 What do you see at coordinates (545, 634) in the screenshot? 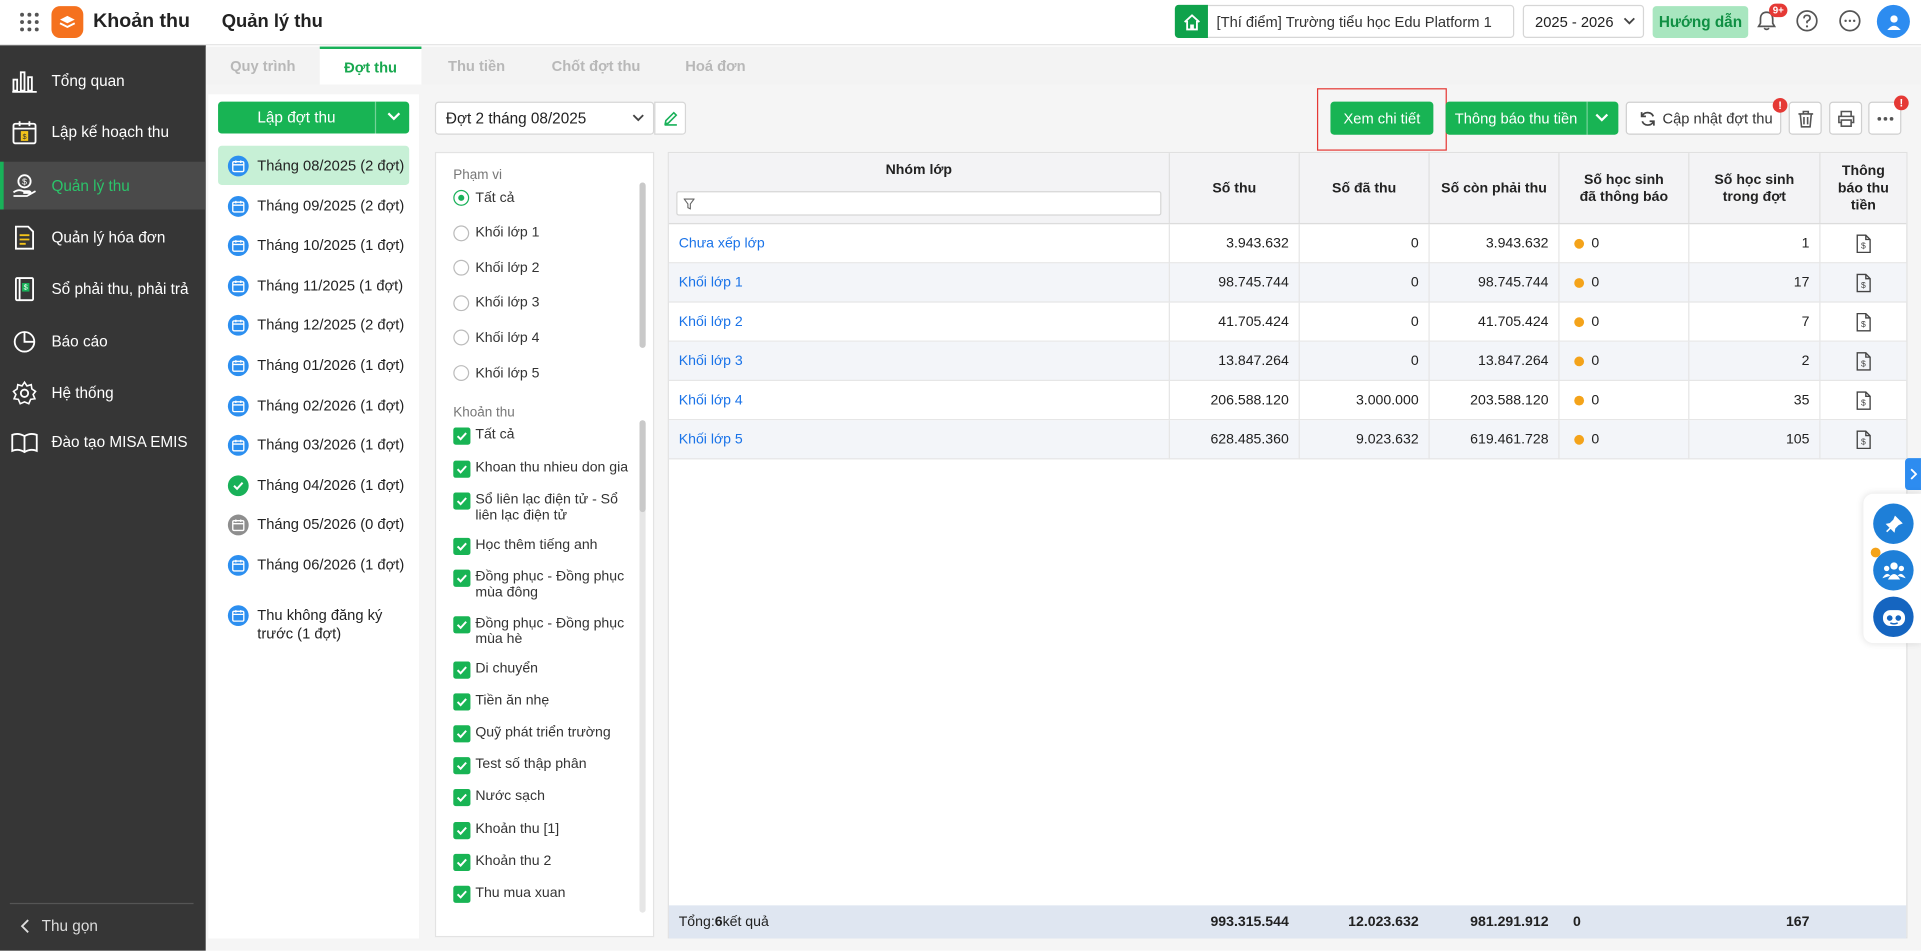
I see `fee-option: Đồng phục - Đồng phục mùa hè` at bounding box center [545, 634].